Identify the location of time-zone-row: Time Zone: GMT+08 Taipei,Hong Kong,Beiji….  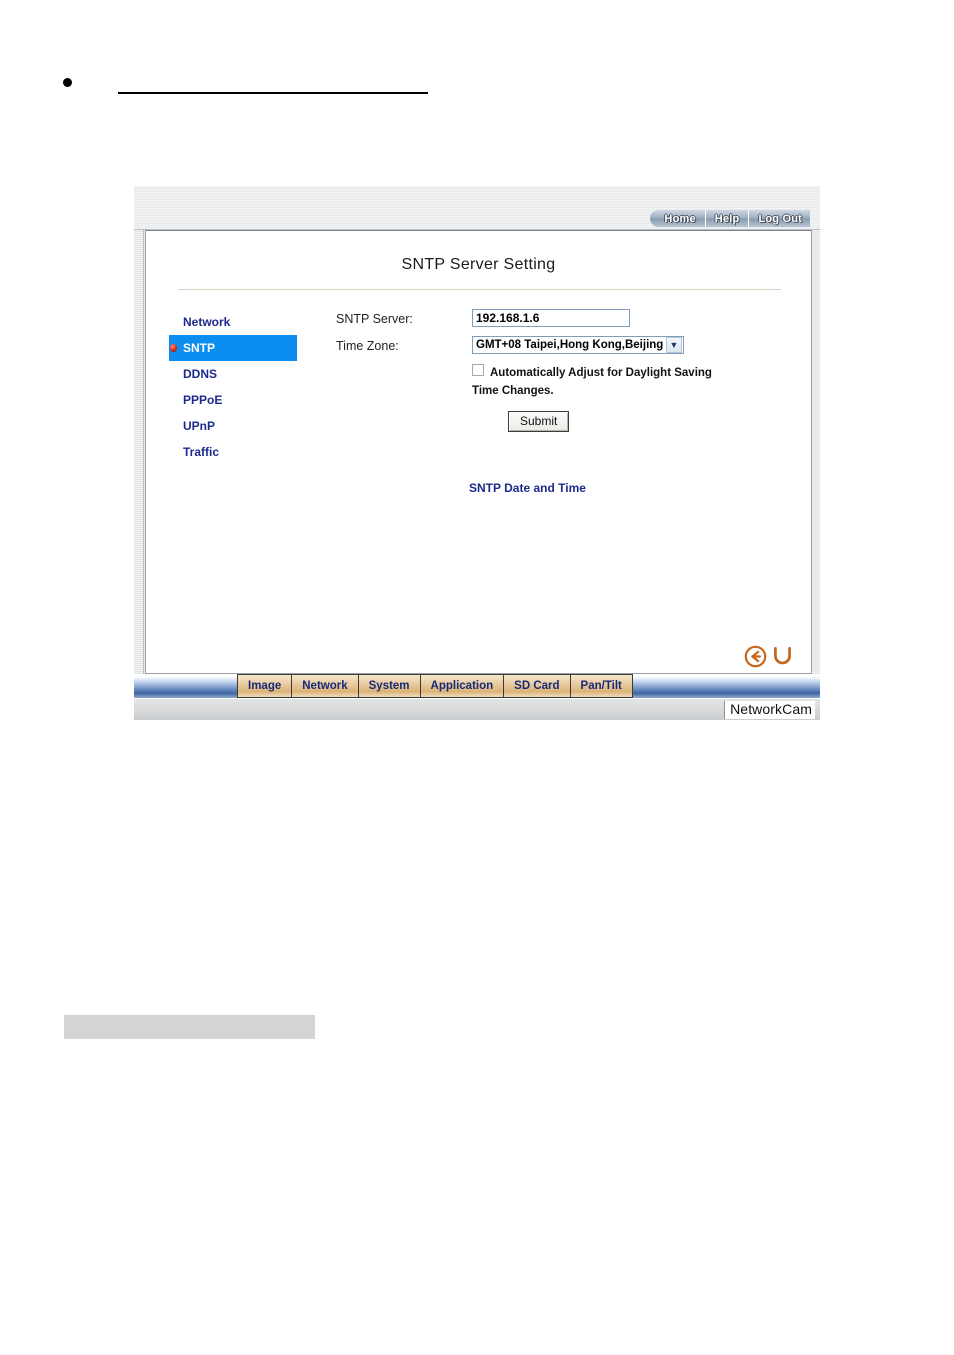
(563, 345).